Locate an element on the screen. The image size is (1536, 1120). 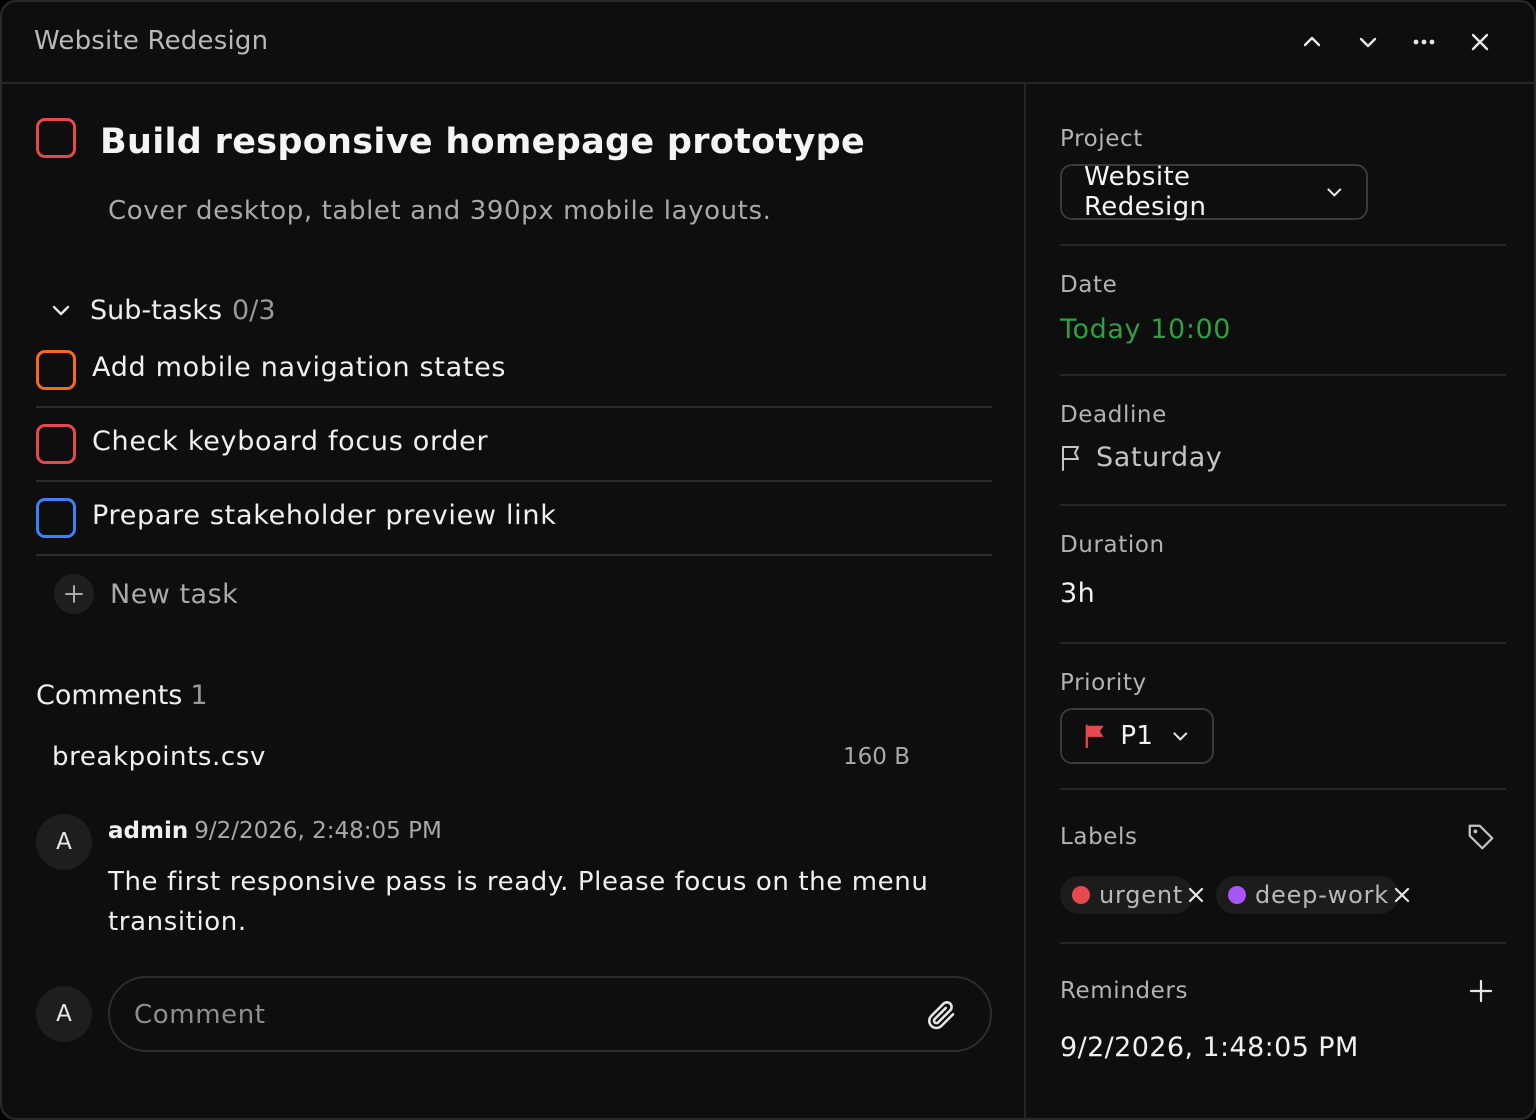
previous-task-button is located at coordinates (1312, 42).